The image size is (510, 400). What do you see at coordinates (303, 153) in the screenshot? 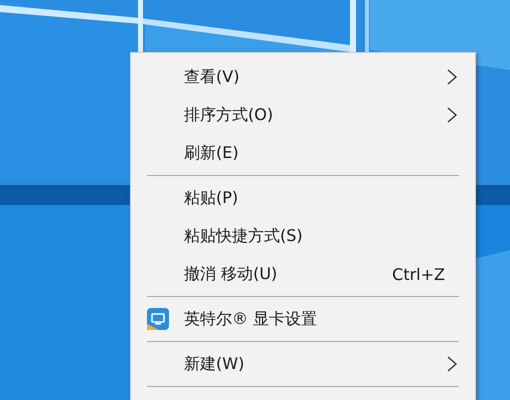
I see `menu-item: 刷新(E)` at bounding box center [303, 153].